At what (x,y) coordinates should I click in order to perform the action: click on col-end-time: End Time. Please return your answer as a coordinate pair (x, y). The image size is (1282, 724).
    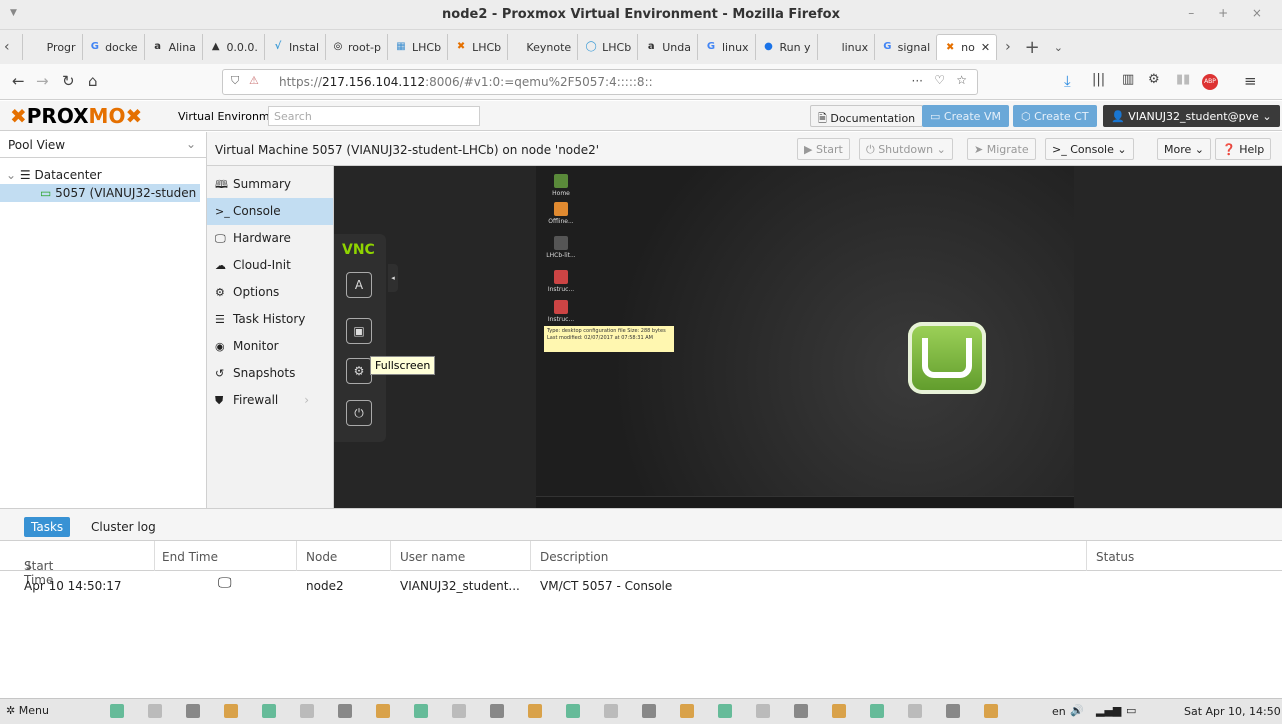
    Looking at the image, I should click on (190, 557).